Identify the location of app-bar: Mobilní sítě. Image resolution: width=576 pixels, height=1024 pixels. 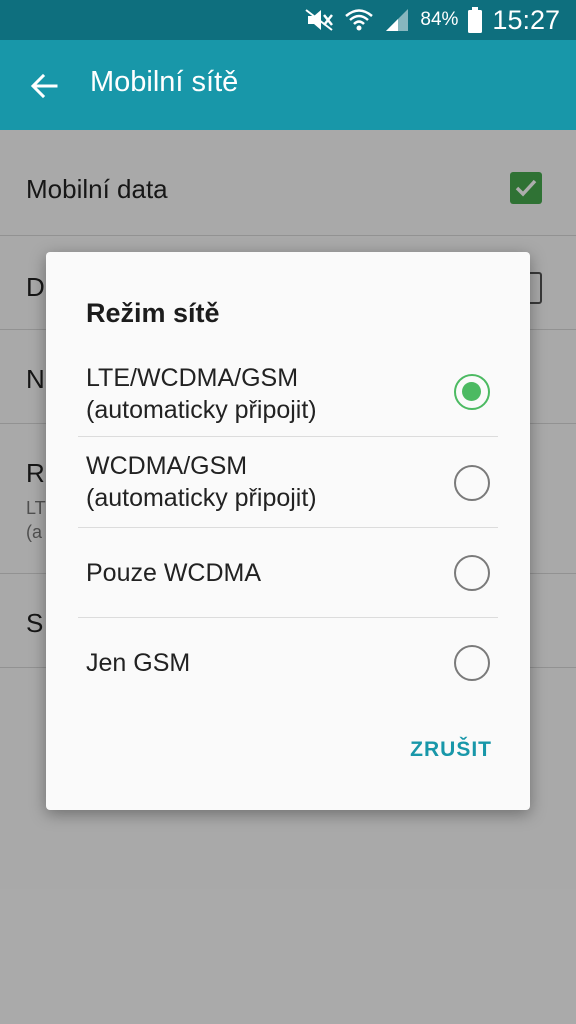
(288, 85).